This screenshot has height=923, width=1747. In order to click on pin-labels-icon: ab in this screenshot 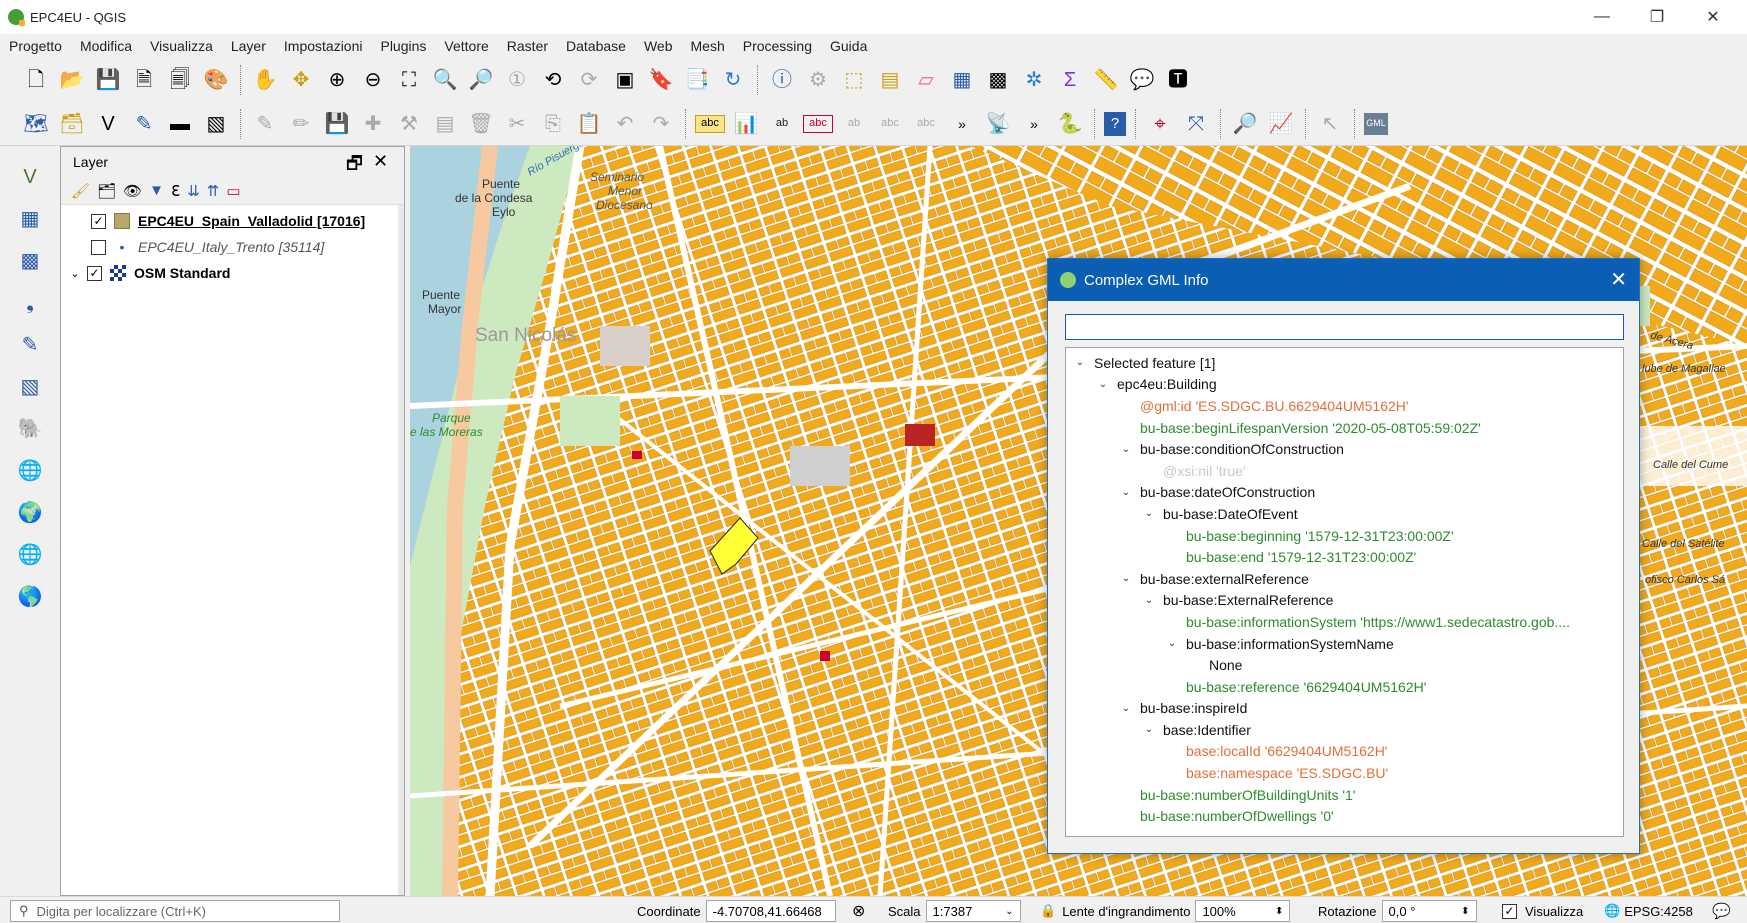, I will do `click(782, 124)`.